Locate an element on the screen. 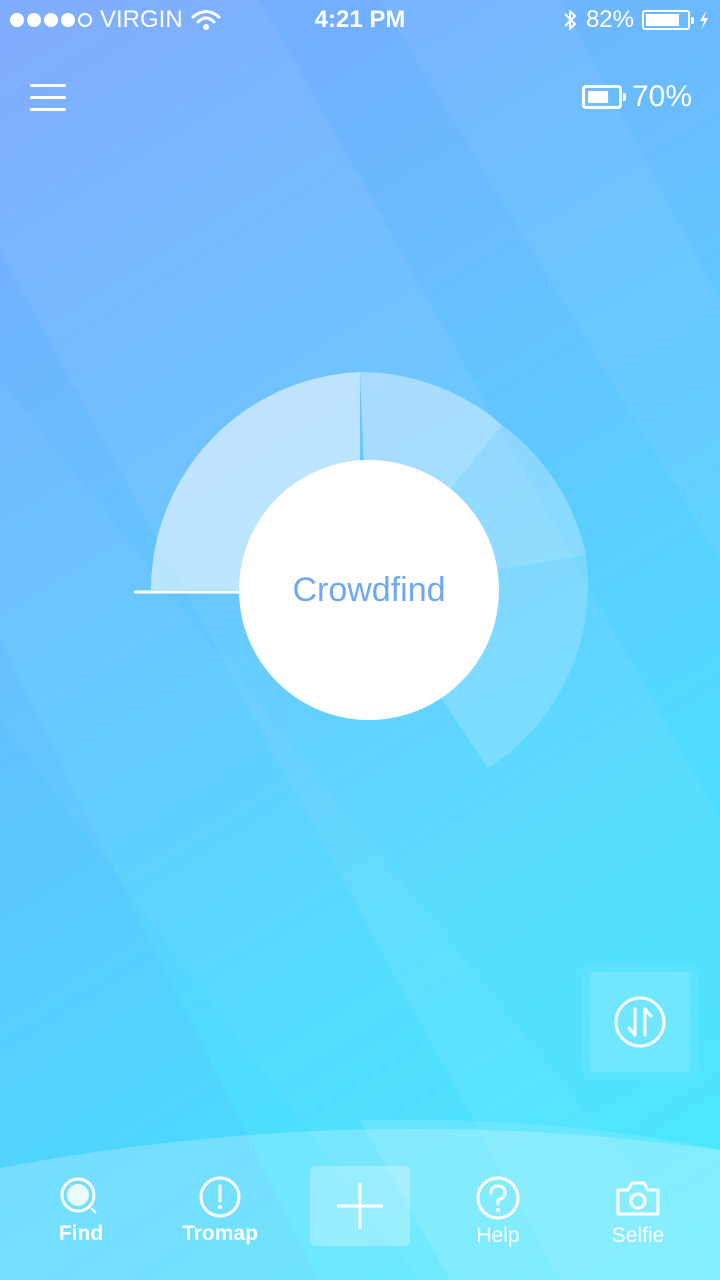  swap-button is located at coordinates (640, 1022).